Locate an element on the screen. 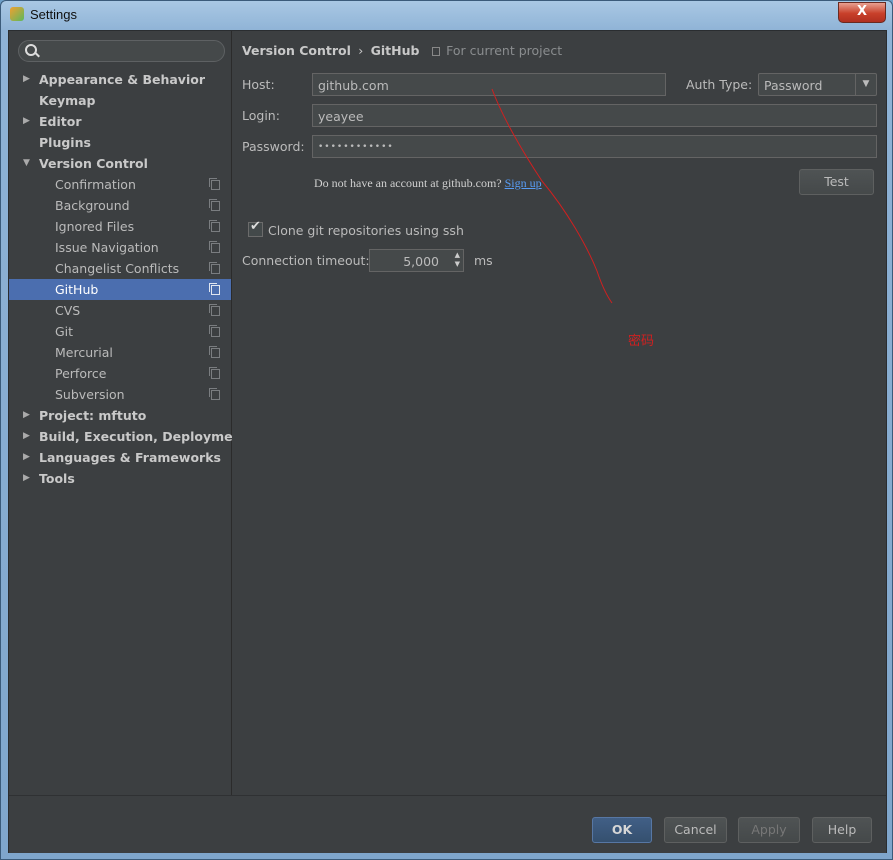 The image size is (893, 860). sidebar-item: Ignored Files is located at coordinates (120, 226).